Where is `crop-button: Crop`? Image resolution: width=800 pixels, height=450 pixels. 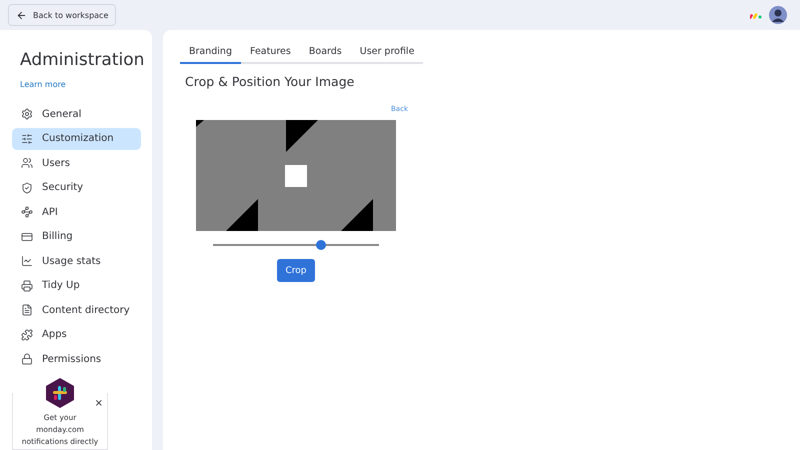 crop-button: Crop is located at coordinates (296, 270).